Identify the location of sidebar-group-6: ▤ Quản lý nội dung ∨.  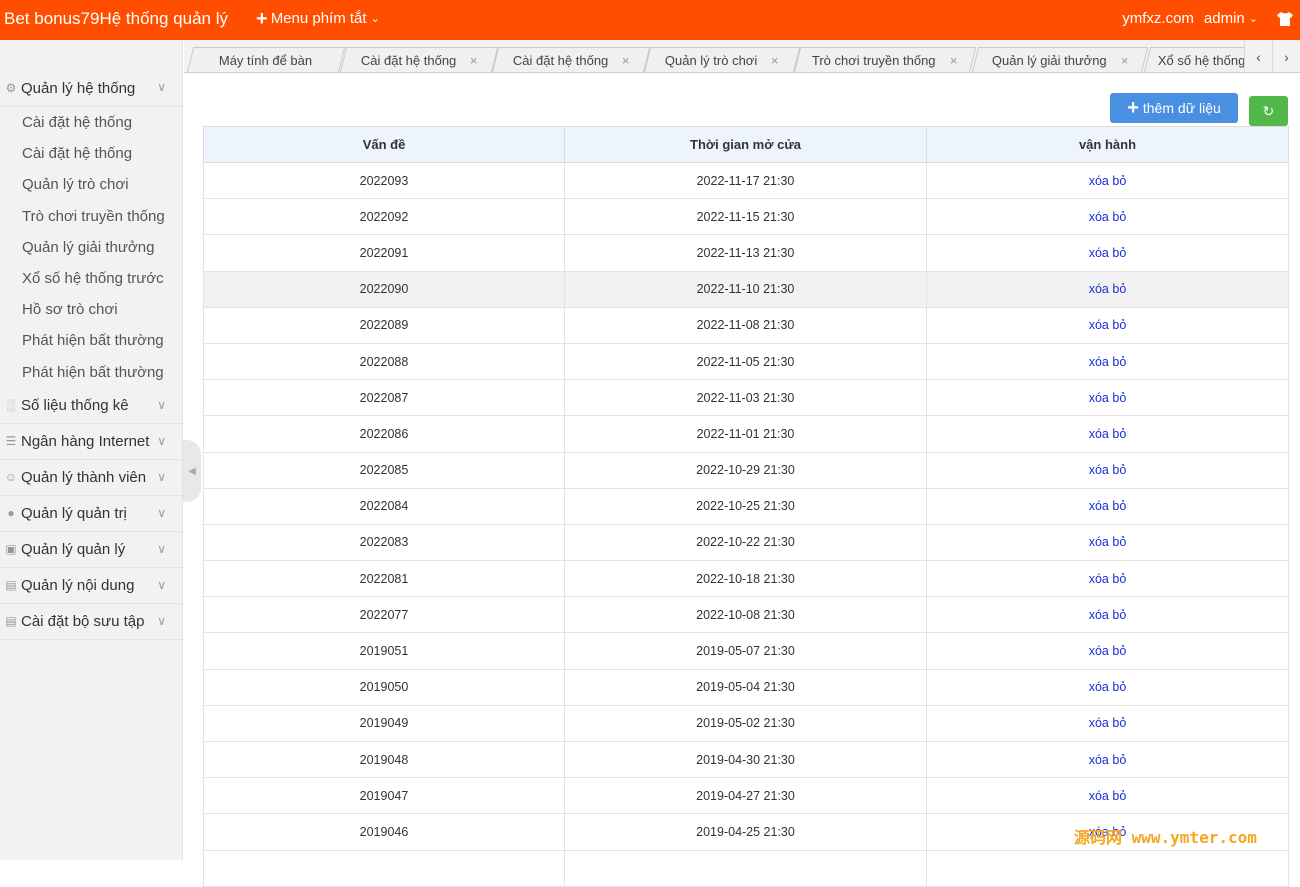
(91, 586).